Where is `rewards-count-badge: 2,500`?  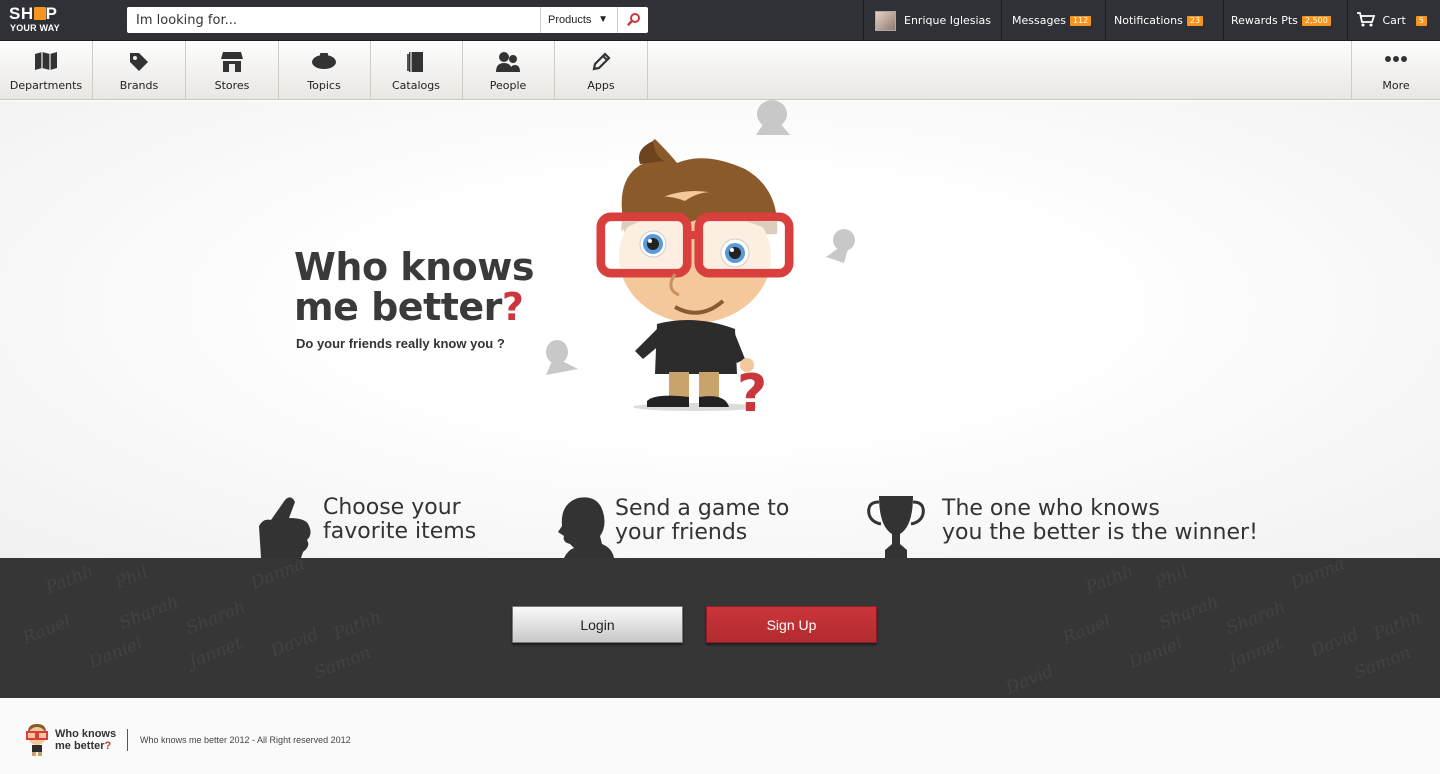
rewards-count-badge: 2,500 is located at coordinates (1316, 21).